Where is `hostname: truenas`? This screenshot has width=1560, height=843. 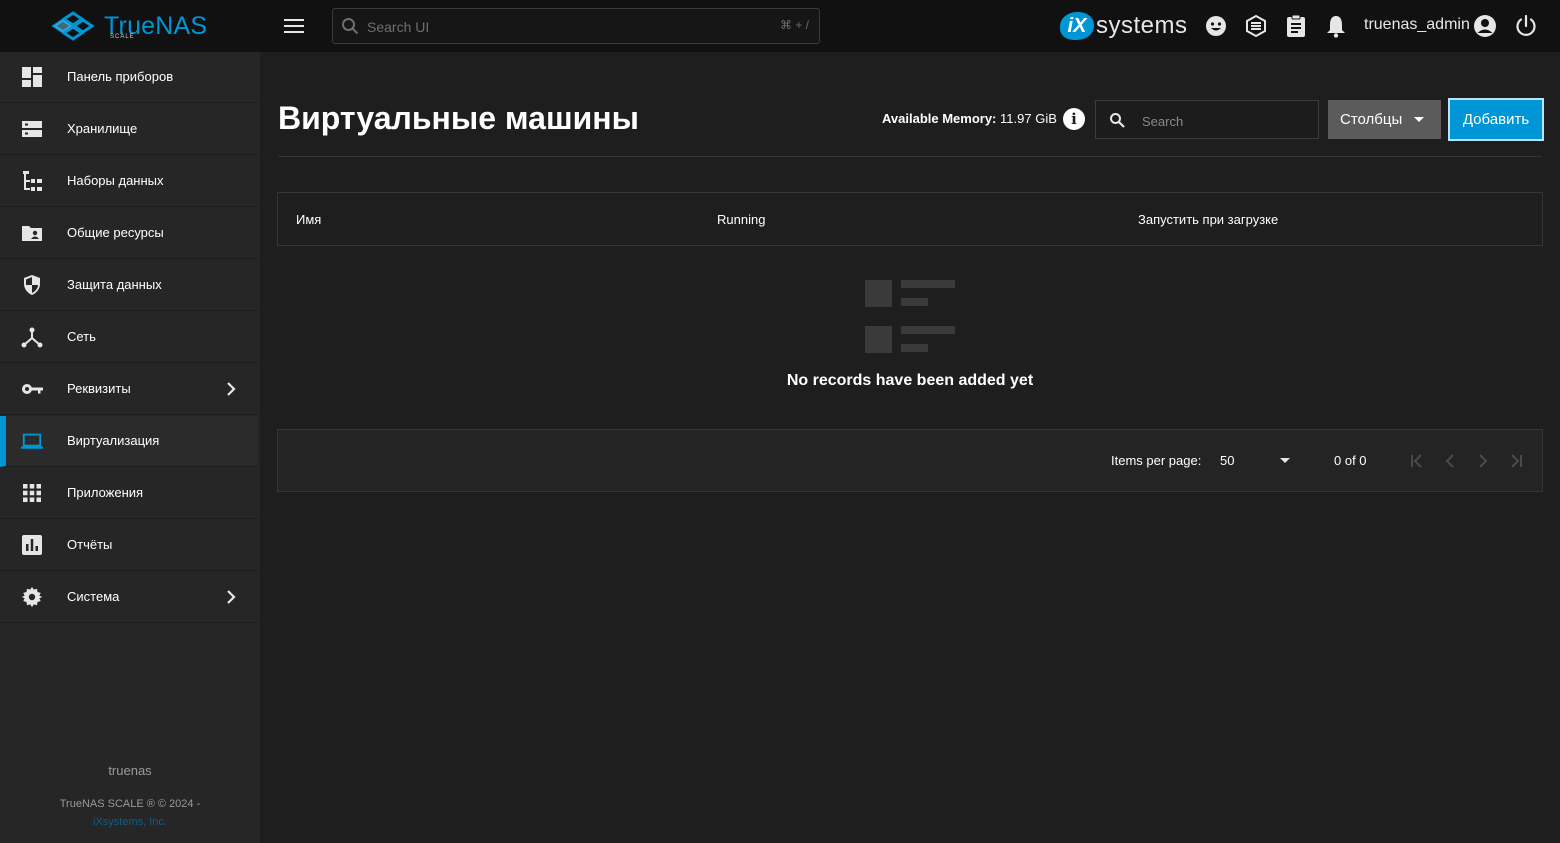 hostname: truenas is located at coordinates (130, 770).